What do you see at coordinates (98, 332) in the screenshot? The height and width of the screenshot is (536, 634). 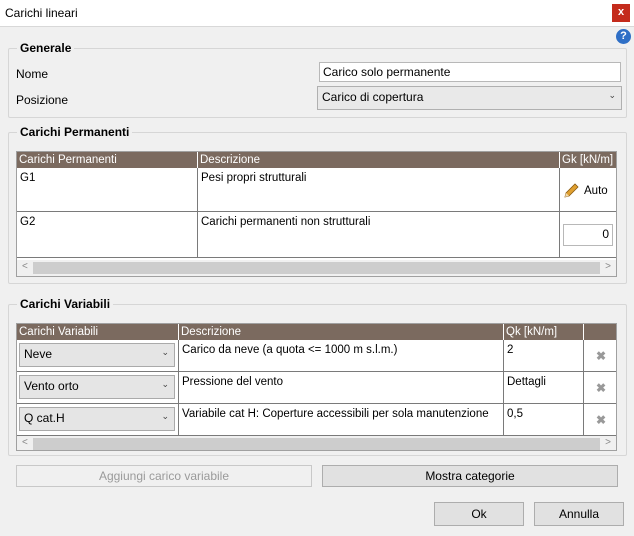 I see `variabili-col-name: Carichi Variabili` at bounding box center [98, 332].